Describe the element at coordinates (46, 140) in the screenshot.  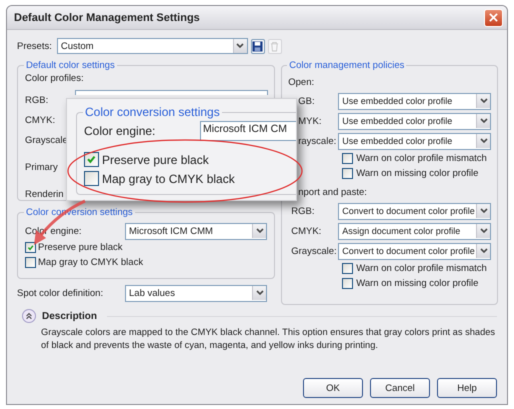
I see `profile-label: Grayscale` at that location.